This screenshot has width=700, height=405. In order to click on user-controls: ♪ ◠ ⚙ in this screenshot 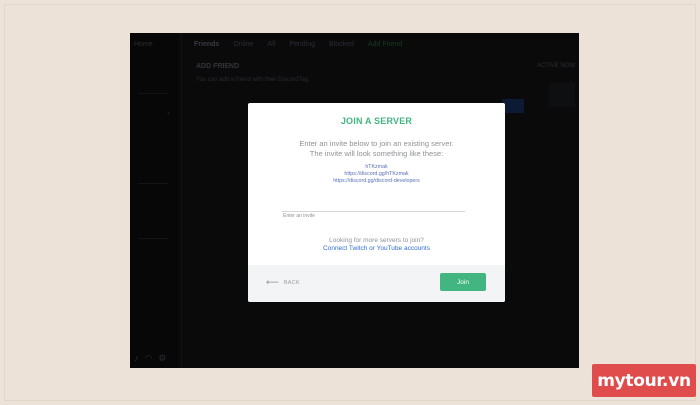, I will do `click(150, 358)`.